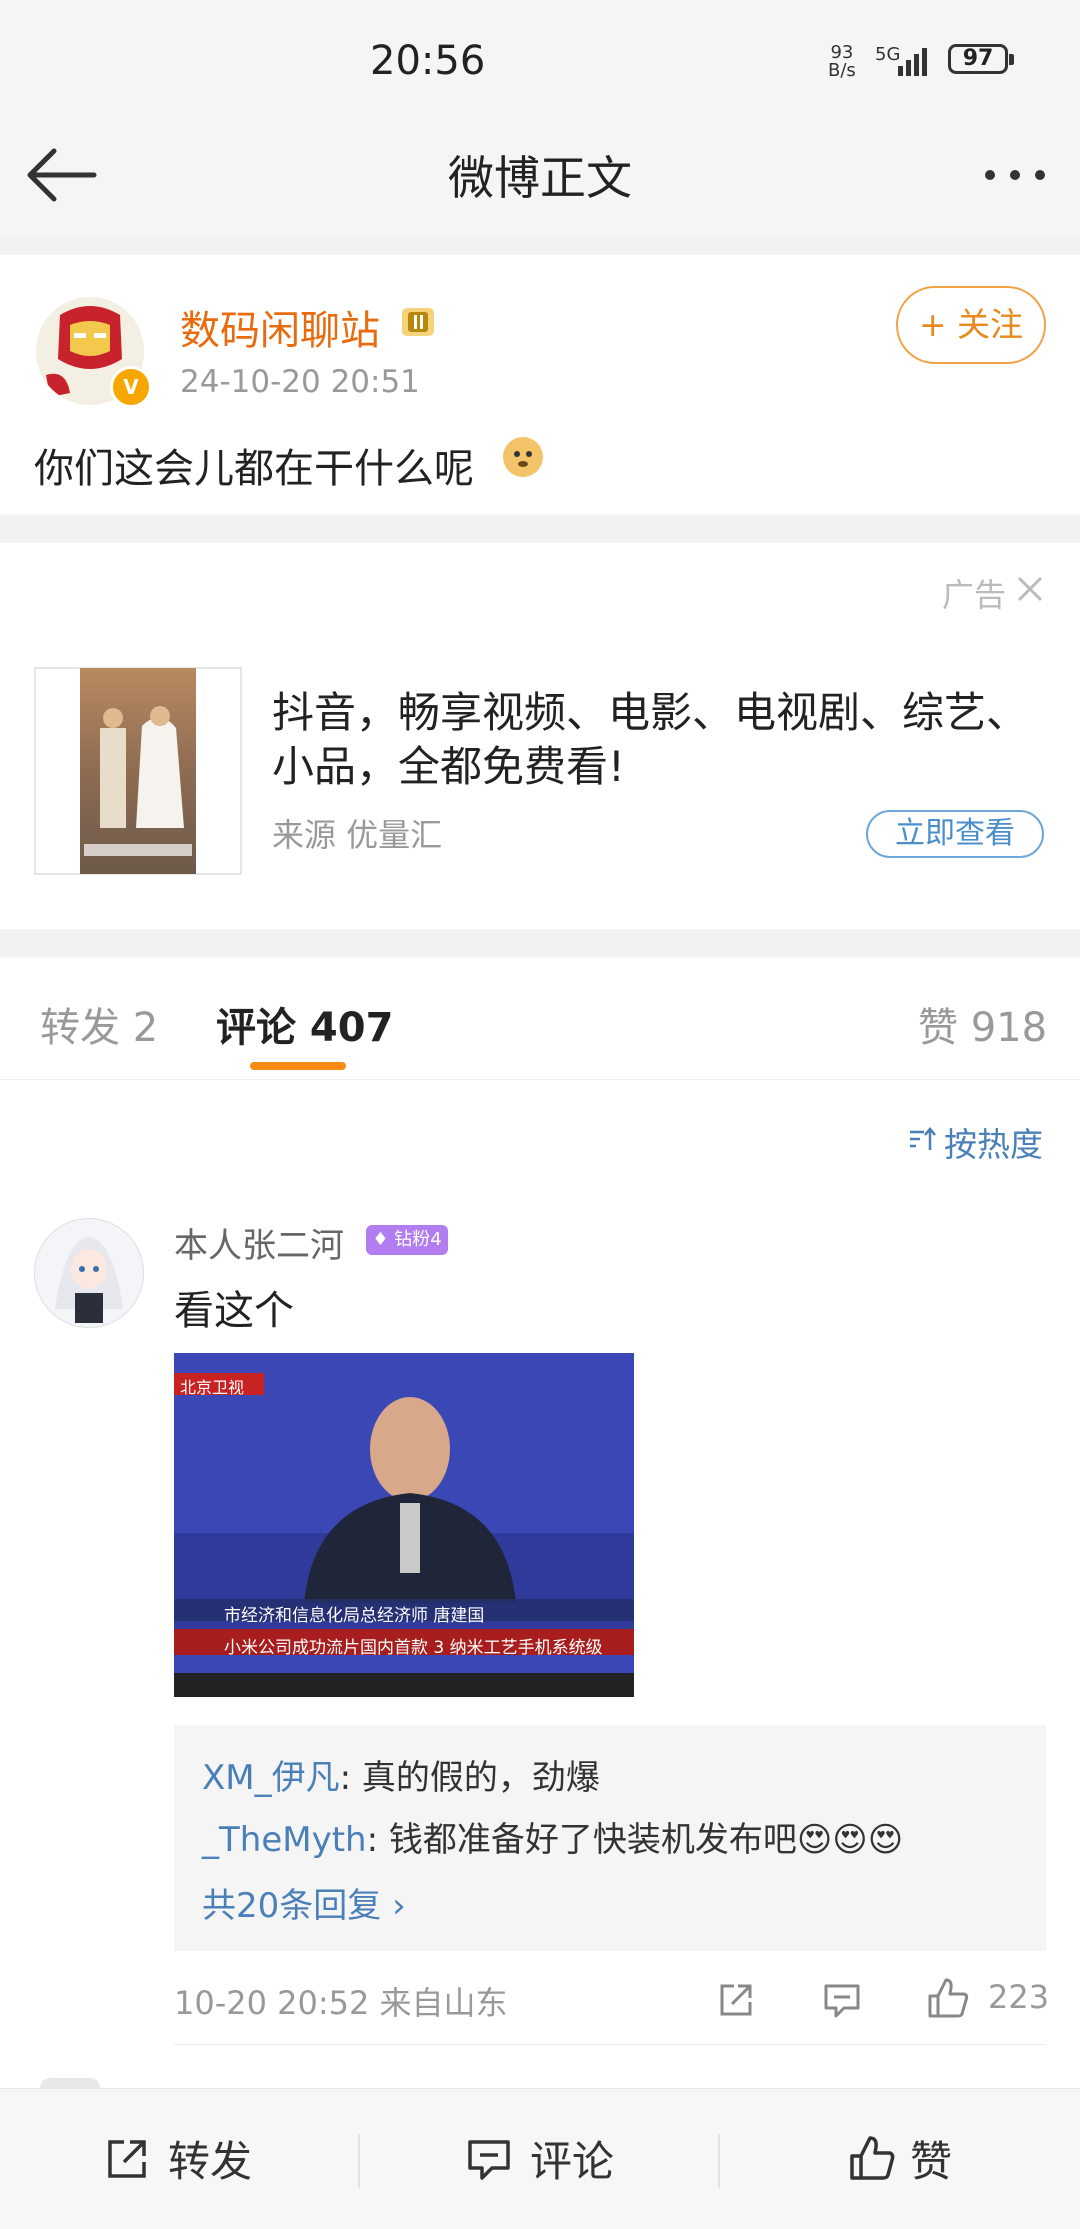 The image size is (1080, 2229). What do you see at coordinates (993, 1142) in the screenshot?
I see `sort-by-hot-button: 按热度` at bounding box center [993, 1142].